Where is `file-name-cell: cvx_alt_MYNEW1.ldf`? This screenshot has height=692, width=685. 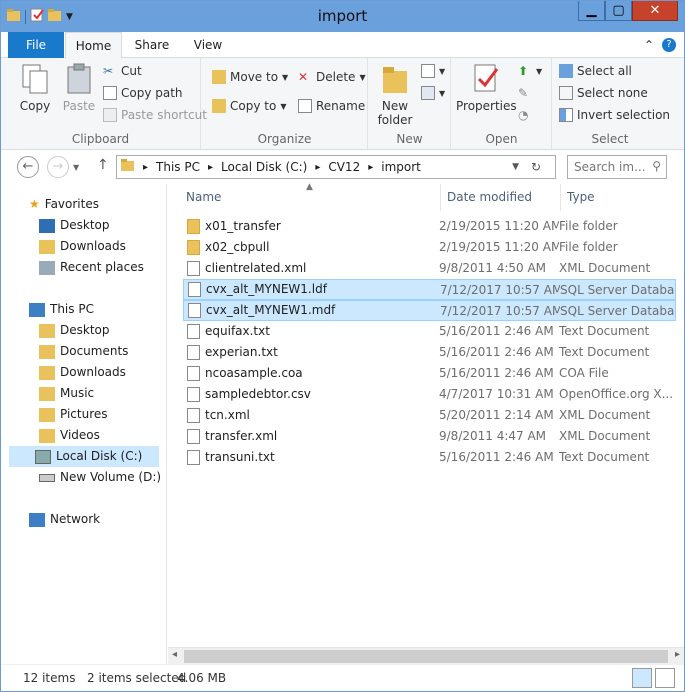
file-name-cell: cvx_alt_MYNEW1.ldf is located at coordinates (312, 289).